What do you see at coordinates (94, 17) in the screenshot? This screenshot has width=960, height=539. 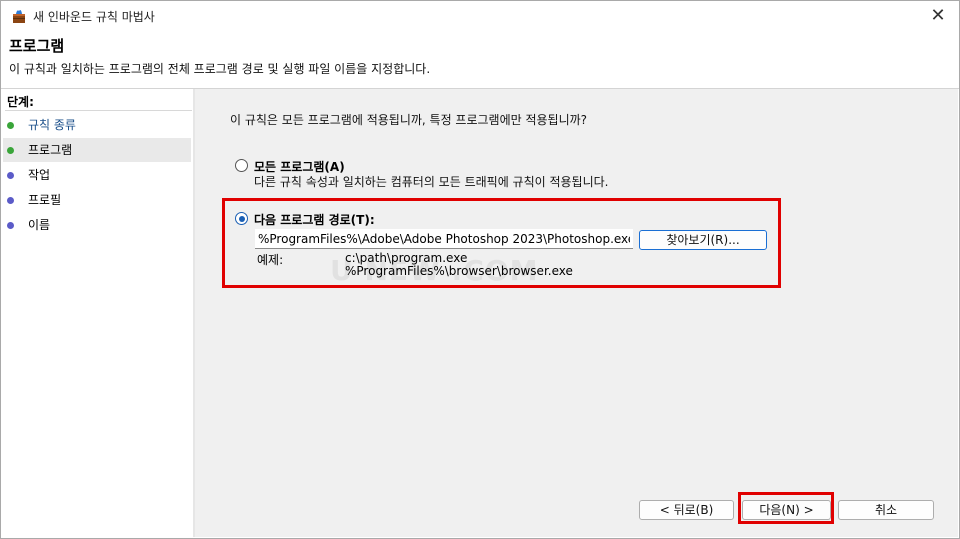 I see `window-title: 새 인바운드 규칙 마법사` at bounding box center [94, 17].